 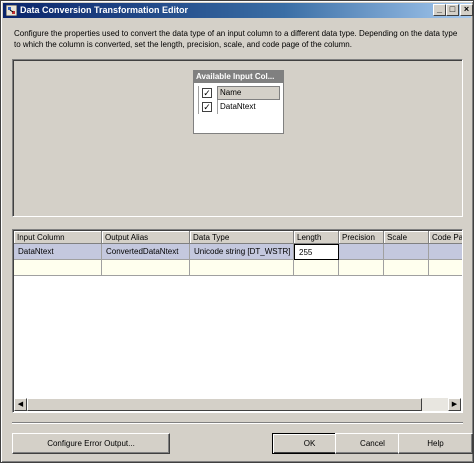 What do you see at coordinates (439, 10) in the screenshot?
I see `minimize-icon: _` at bounding box center [439, 10].